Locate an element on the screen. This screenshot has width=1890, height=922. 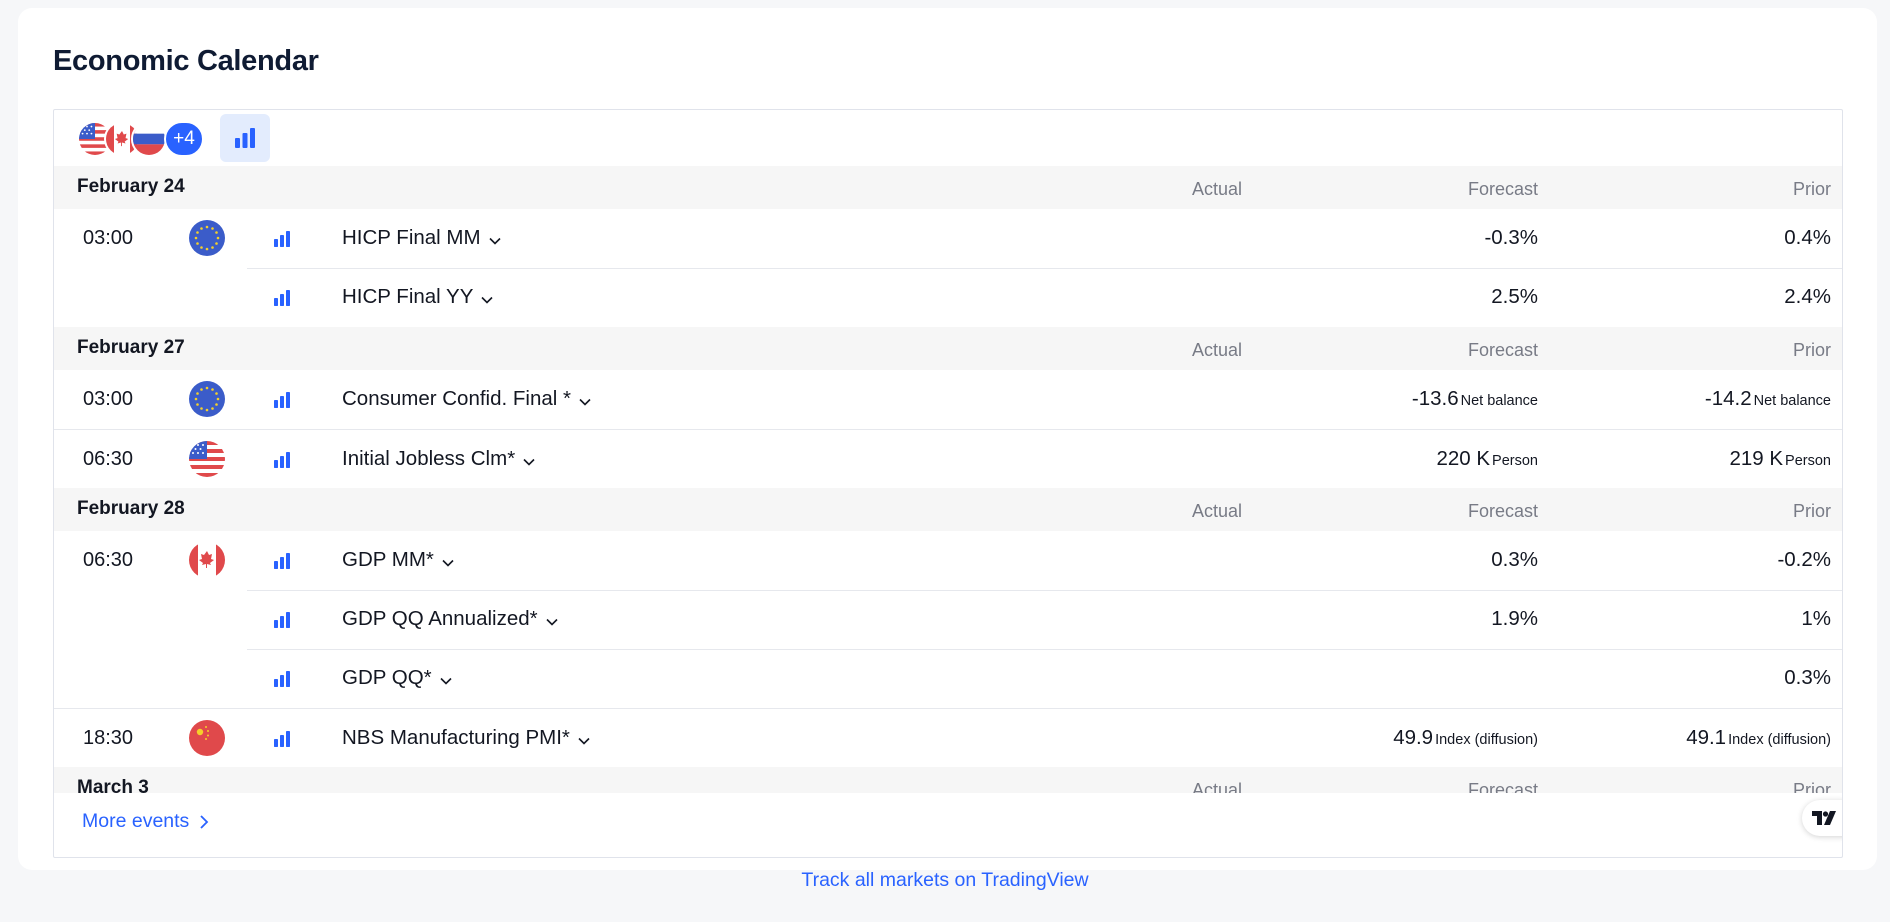
prior-value: -0.2% is located at coordinates (1804, 560).